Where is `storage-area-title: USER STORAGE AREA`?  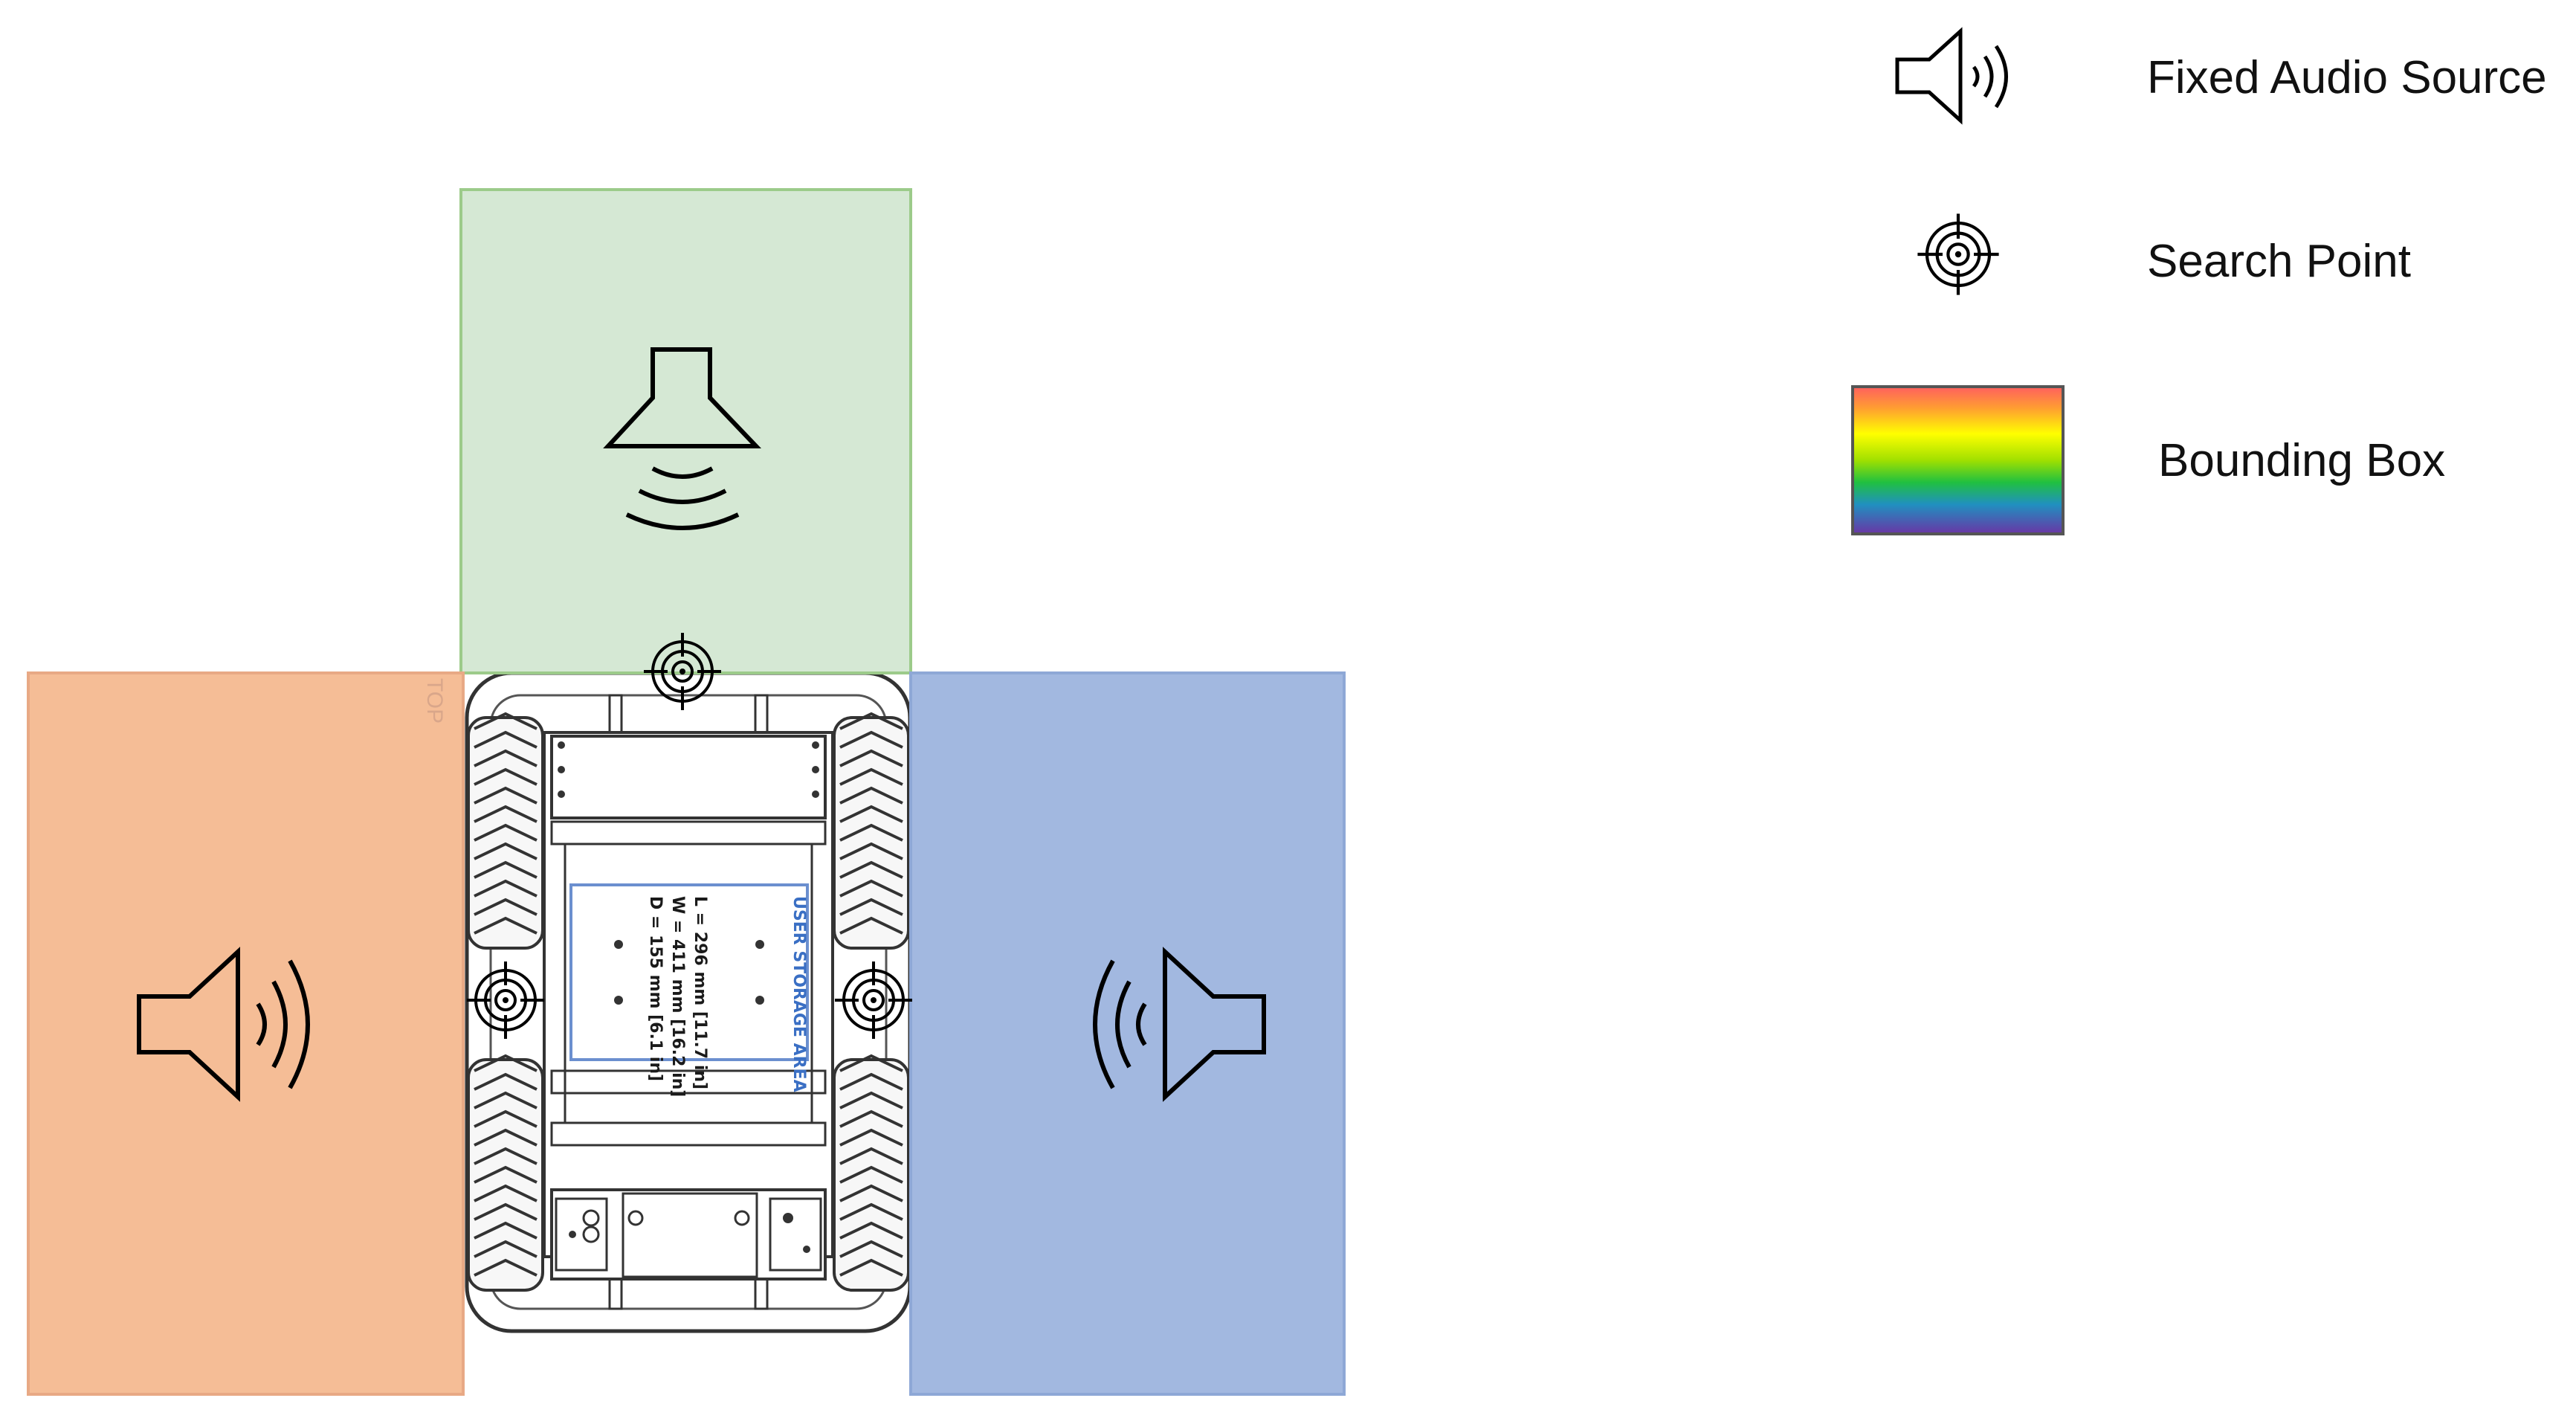 storage-area-title: USER STORAGE AREA is located at coordinates (799, 994).